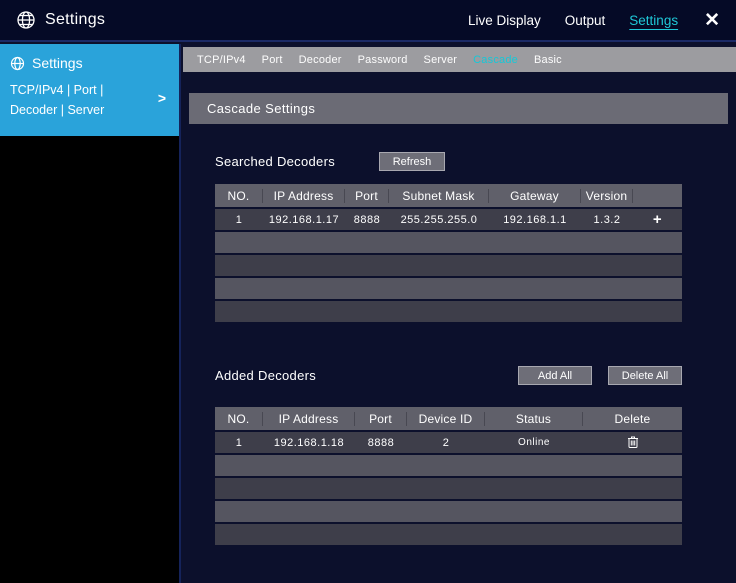 This screenshot has height=583, width=736. I want to click on app-title-group: Settings, so click(60, 20).